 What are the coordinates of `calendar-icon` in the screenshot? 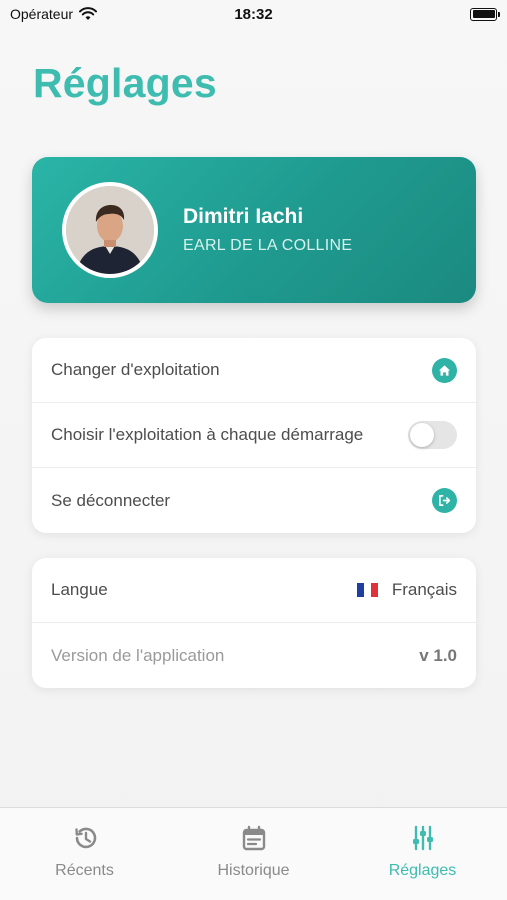 It's located at (253, 838).